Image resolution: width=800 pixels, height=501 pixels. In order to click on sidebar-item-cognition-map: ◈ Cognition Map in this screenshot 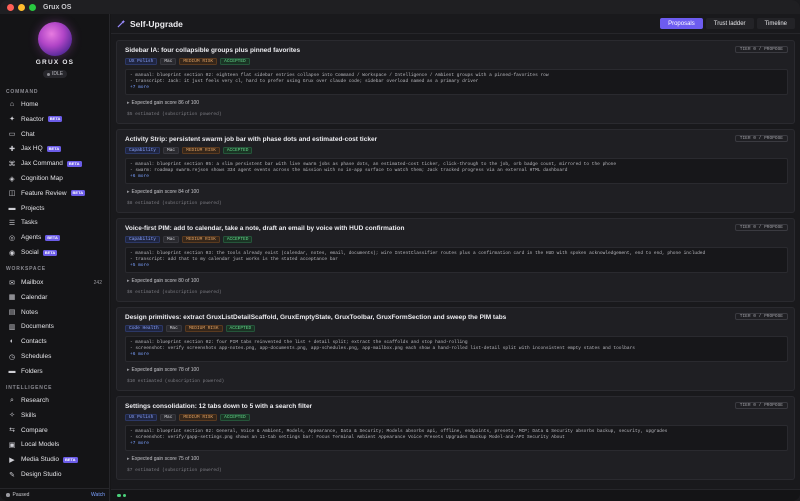, I will do `click(57, 178)`.